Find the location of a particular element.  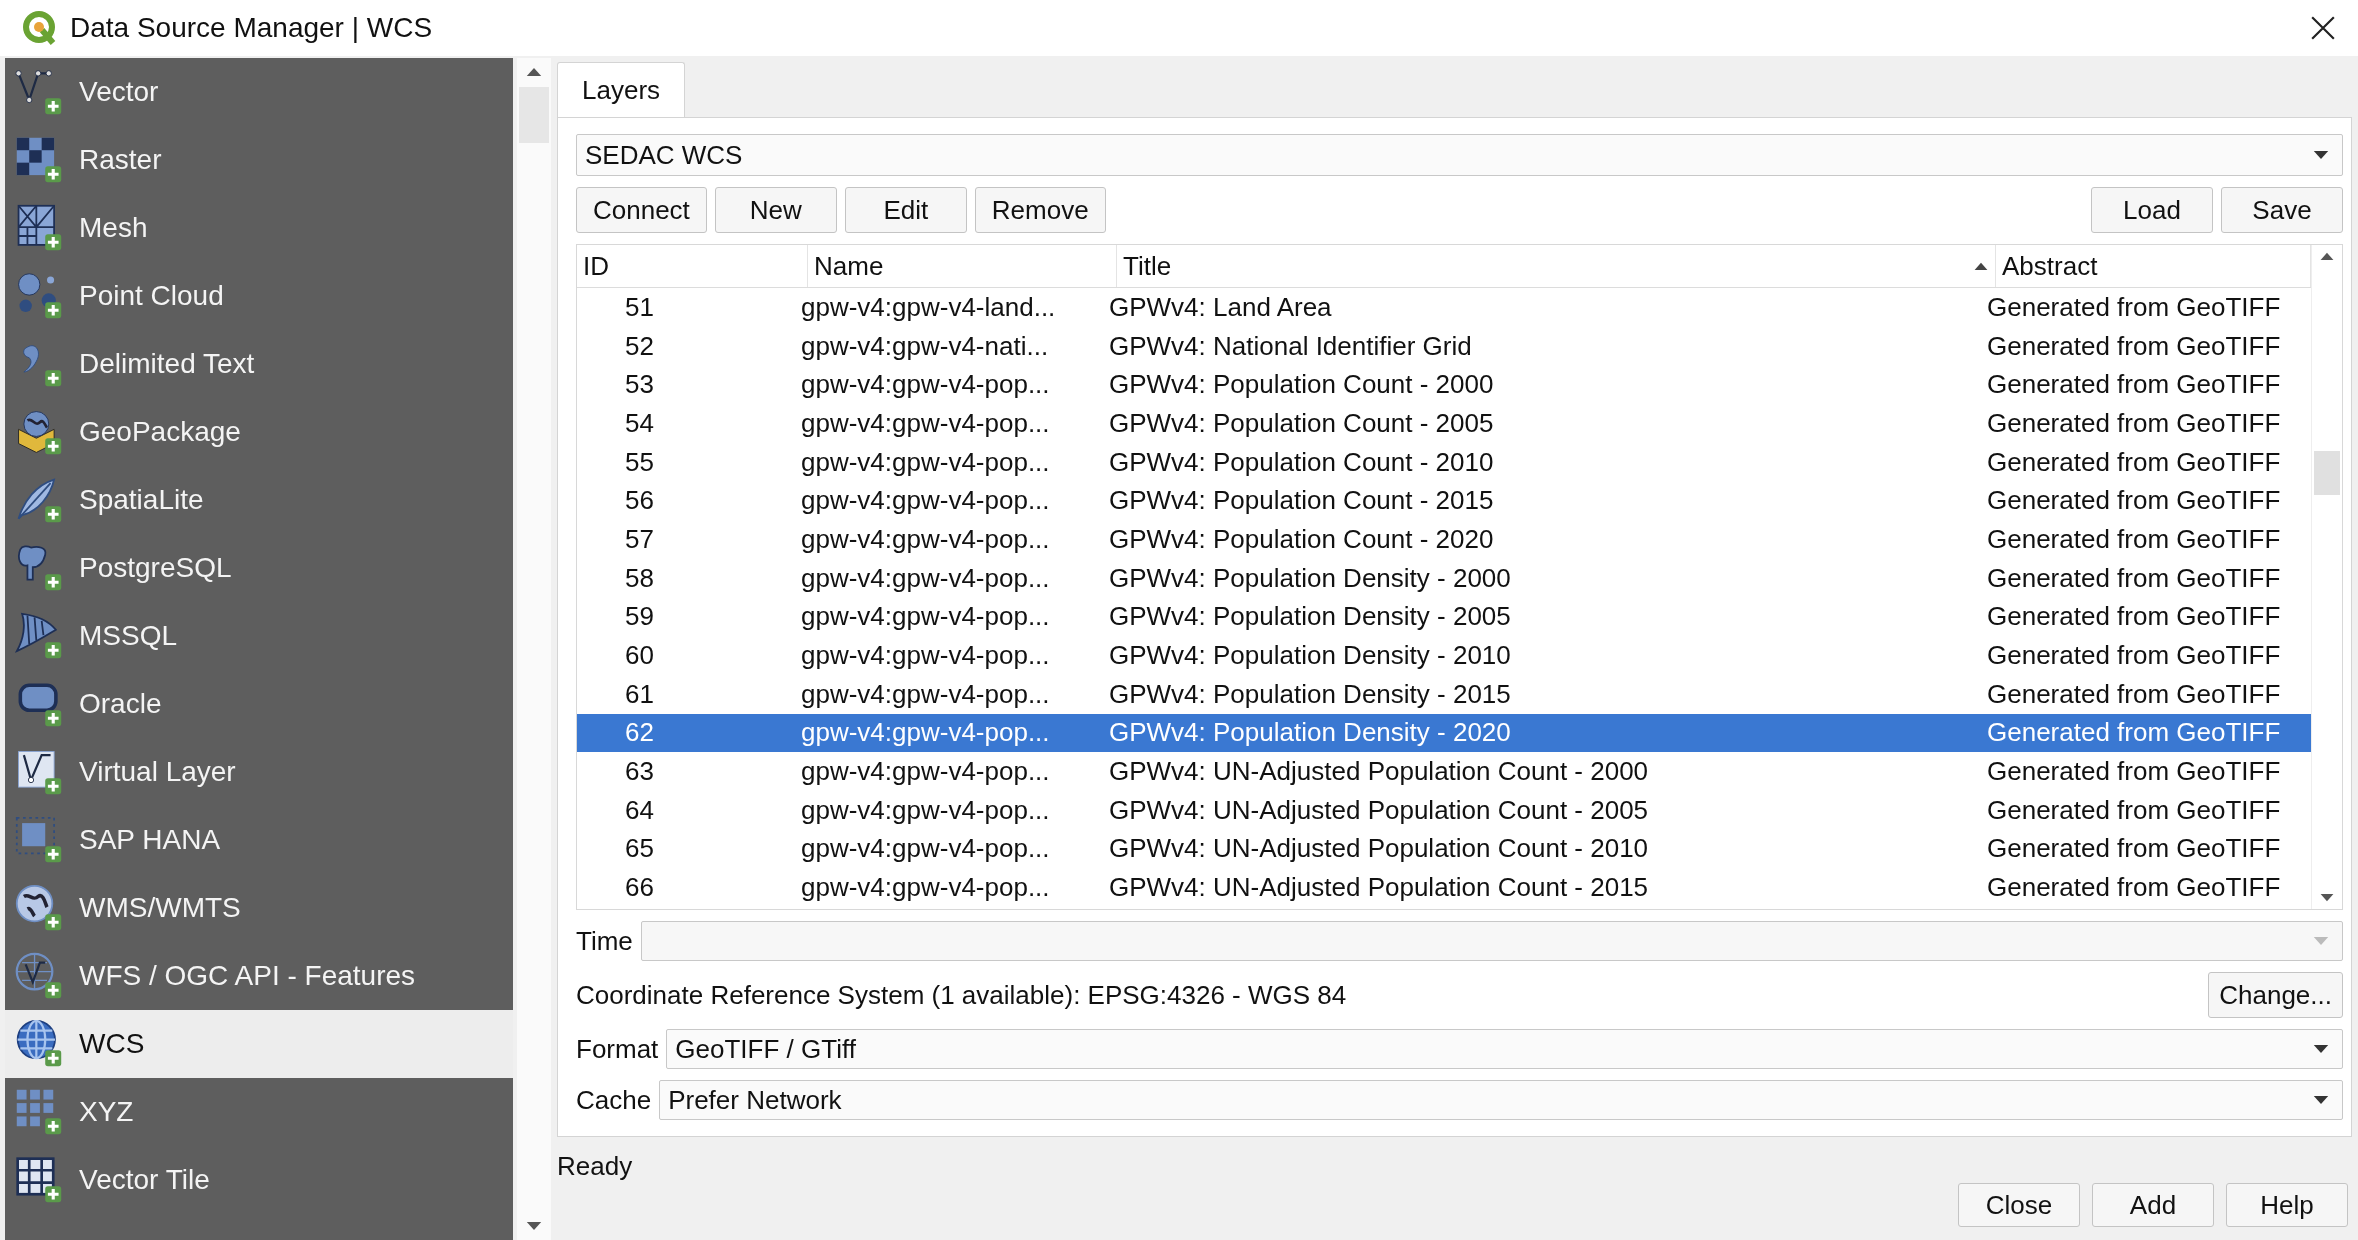

dialog-button: Add is located at coordinates (2153, 1205).